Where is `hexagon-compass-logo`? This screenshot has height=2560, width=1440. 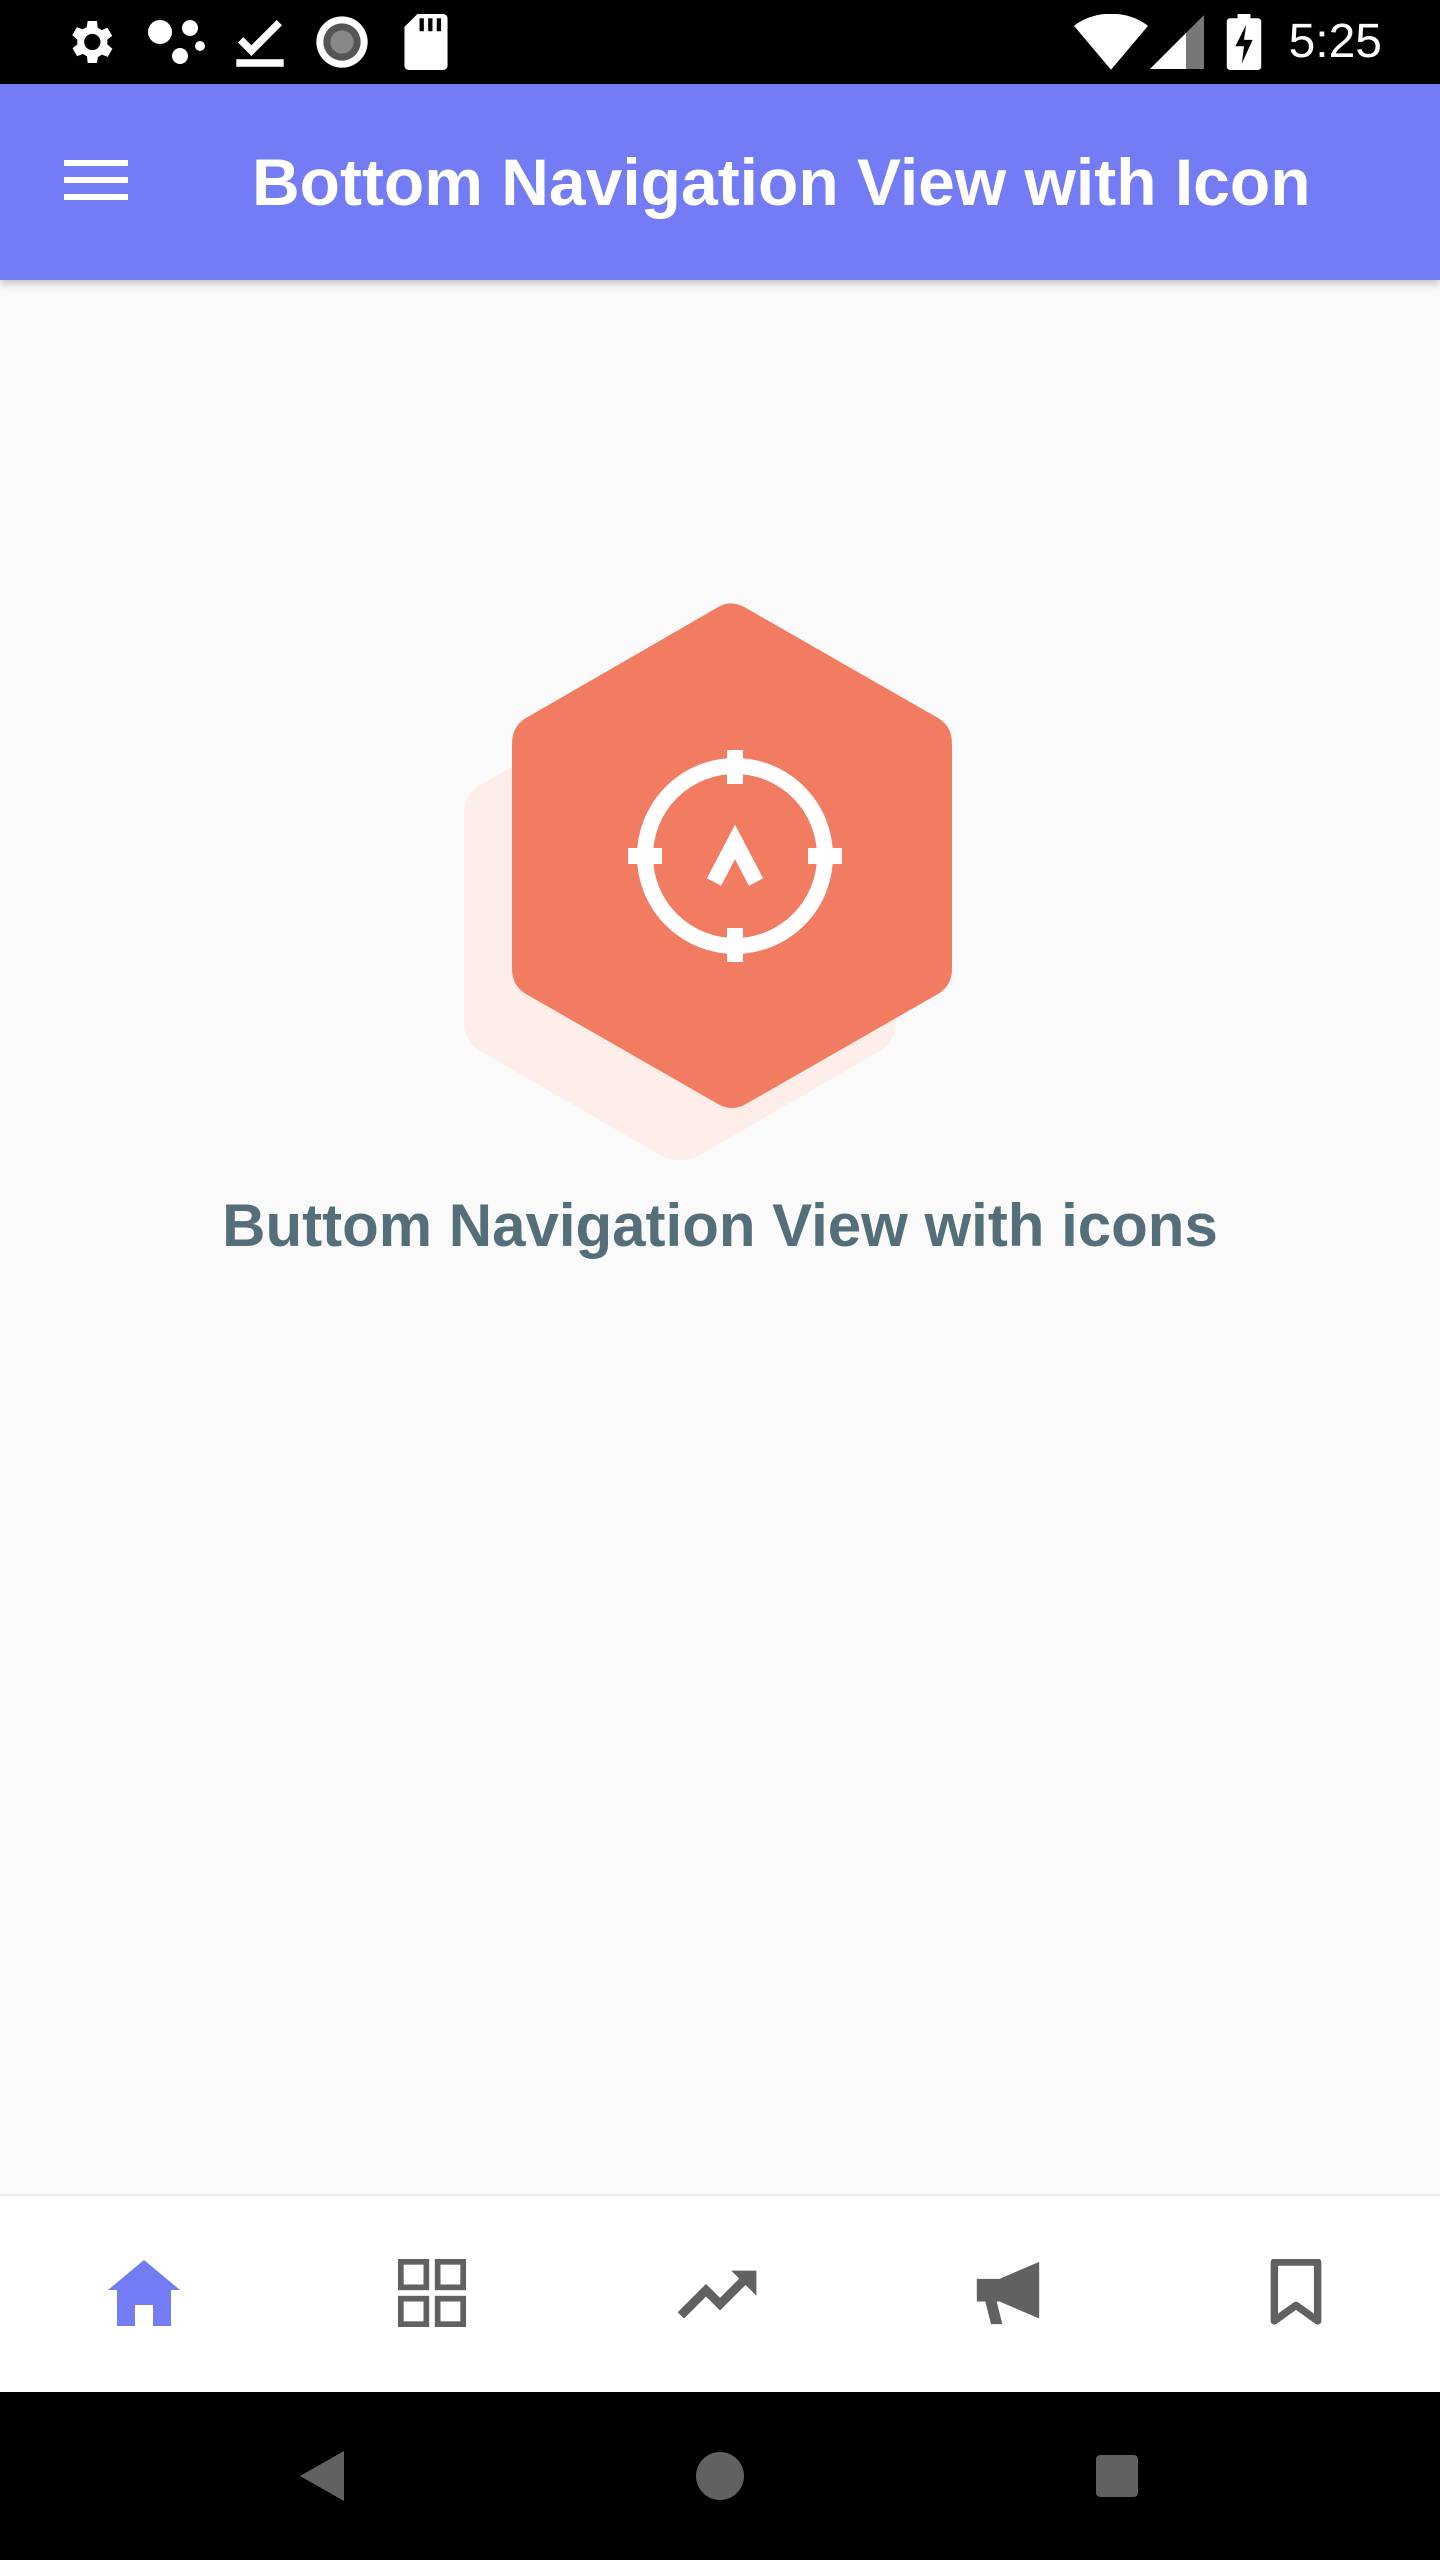
hexagon-compass-logo is located at coordinates (720, 880).